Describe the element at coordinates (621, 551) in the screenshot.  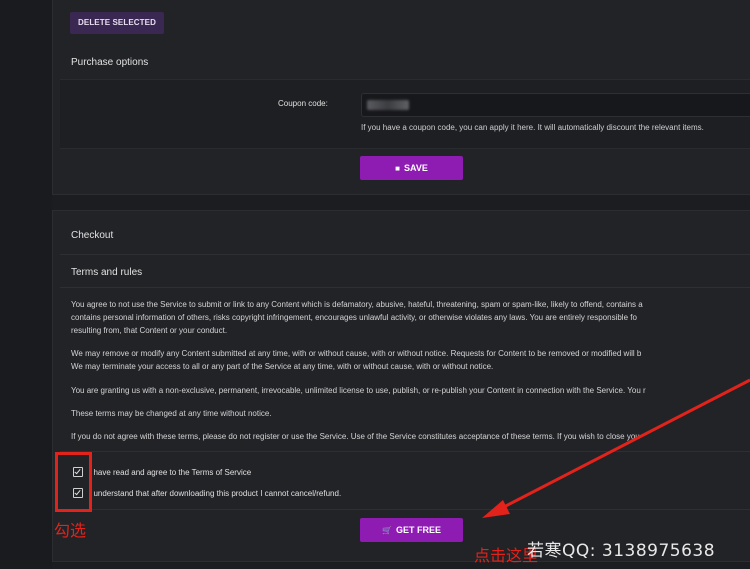
I see `watermark-text: 若寒QQ: 3138975638` at that location.